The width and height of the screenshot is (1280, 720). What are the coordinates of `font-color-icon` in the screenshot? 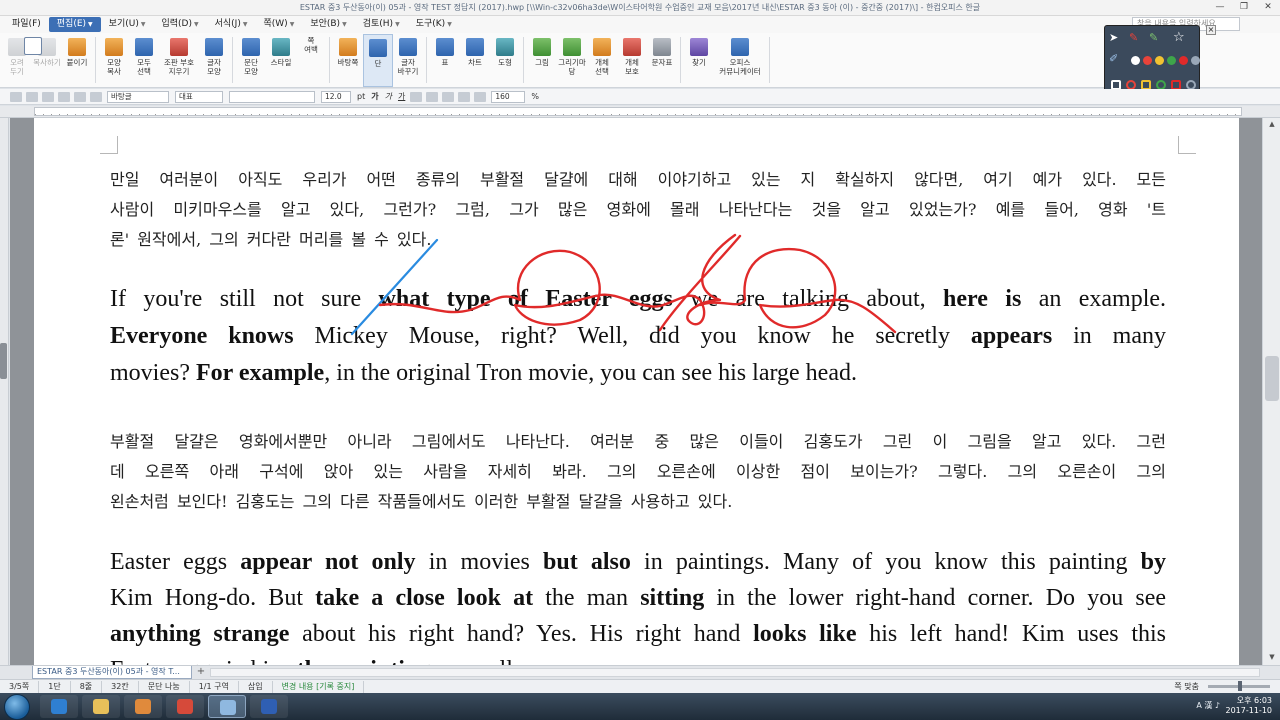 It's located at (416, 96).